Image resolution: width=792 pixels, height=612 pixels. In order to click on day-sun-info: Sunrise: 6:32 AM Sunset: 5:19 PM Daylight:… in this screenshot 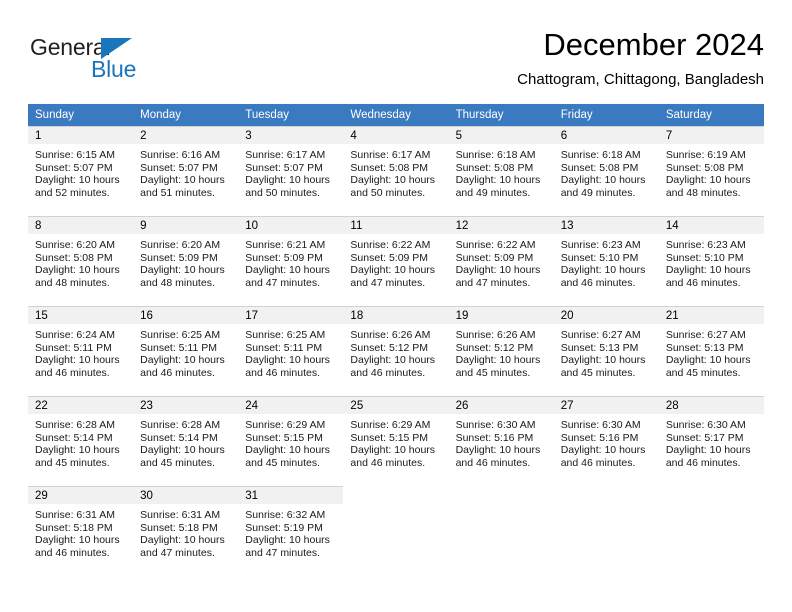, I will do `click(290, 531)`.